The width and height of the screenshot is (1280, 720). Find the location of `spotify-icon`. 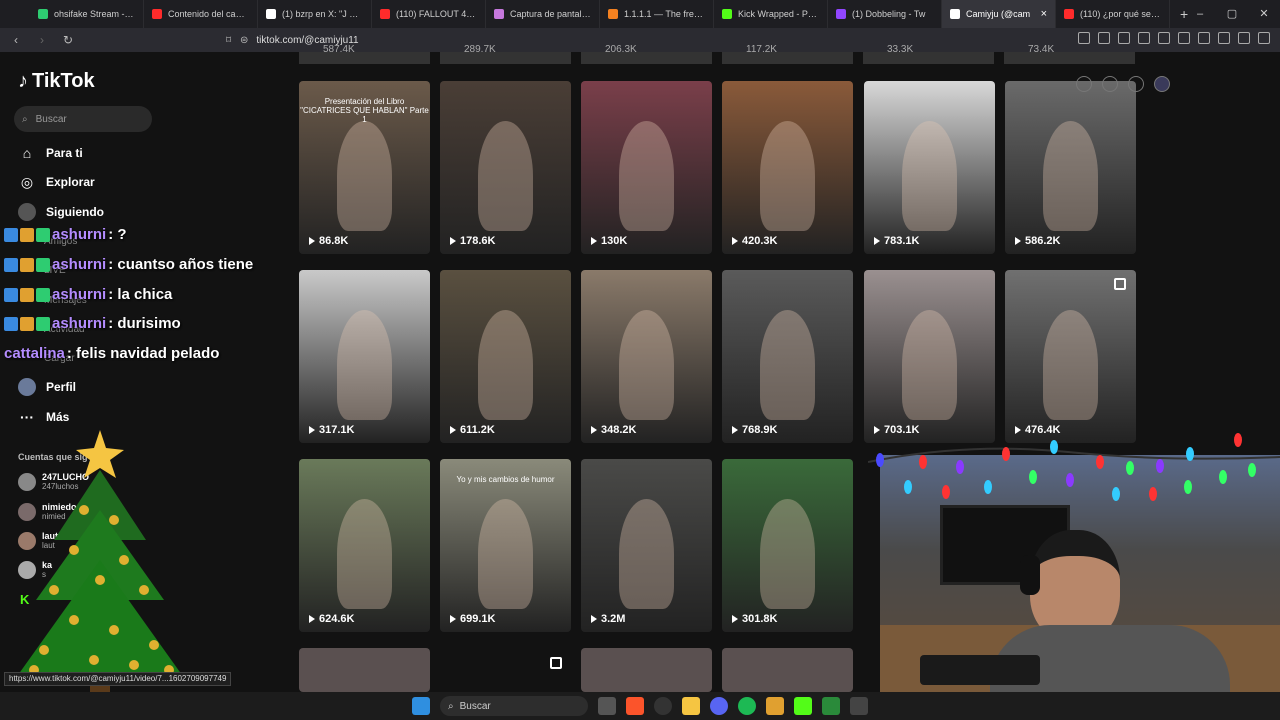

spotify-icon is located at coordinates (747, 706).